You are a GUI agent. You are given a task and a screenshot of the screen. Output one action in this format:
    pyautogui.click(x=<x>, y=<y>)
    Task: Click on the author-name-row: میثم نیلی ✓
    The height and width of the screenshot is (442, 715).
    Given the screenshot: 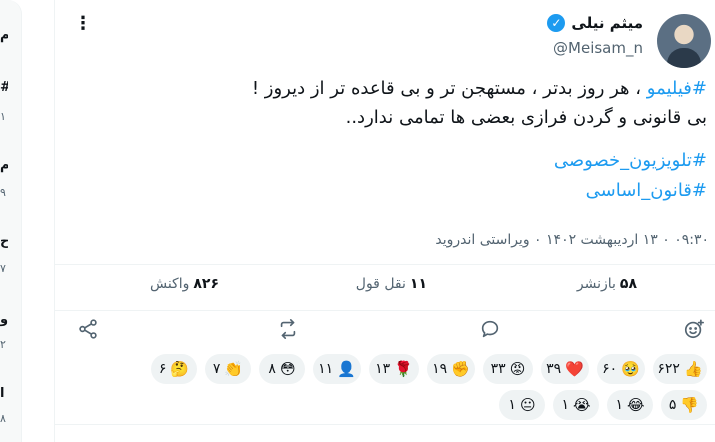 What is the action you would take?
    pyautogui.click(x=595, y=23)
    